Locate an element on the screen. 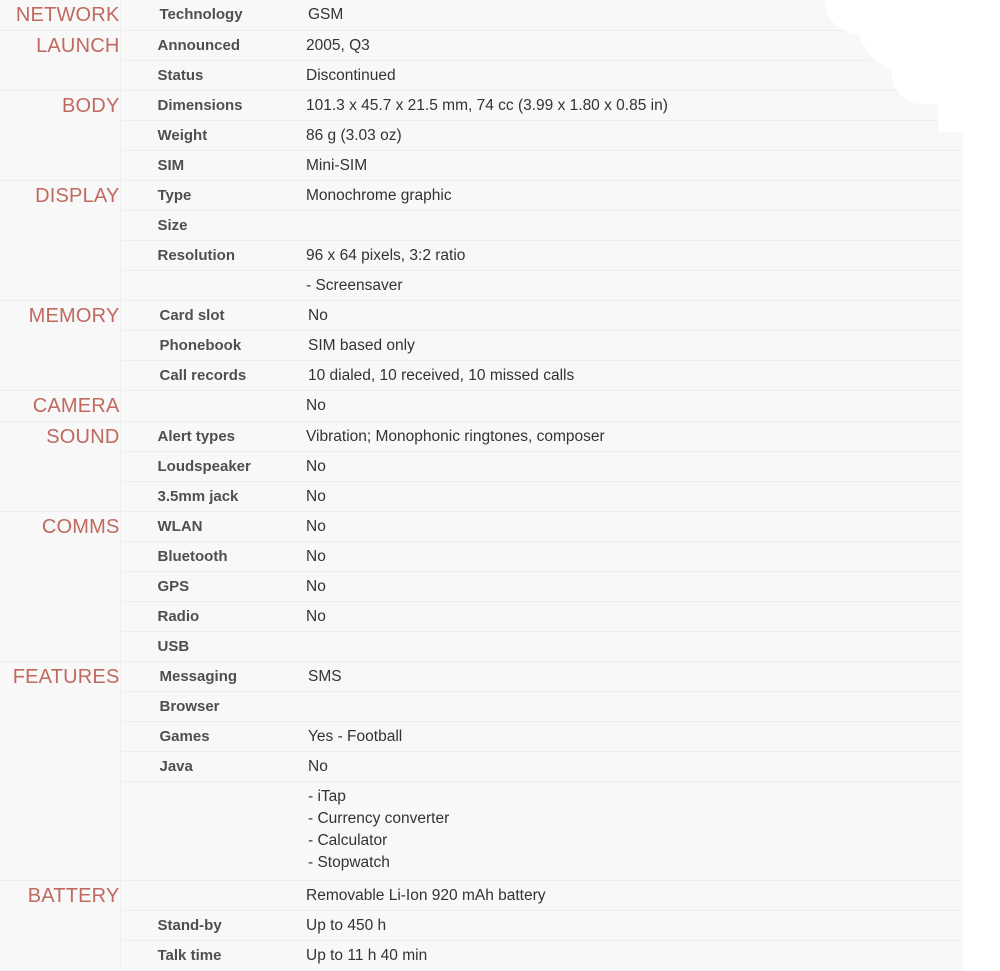 The image size is (1000, 971). field-label-cell: Dimensions is located at coordinates (199, 105).